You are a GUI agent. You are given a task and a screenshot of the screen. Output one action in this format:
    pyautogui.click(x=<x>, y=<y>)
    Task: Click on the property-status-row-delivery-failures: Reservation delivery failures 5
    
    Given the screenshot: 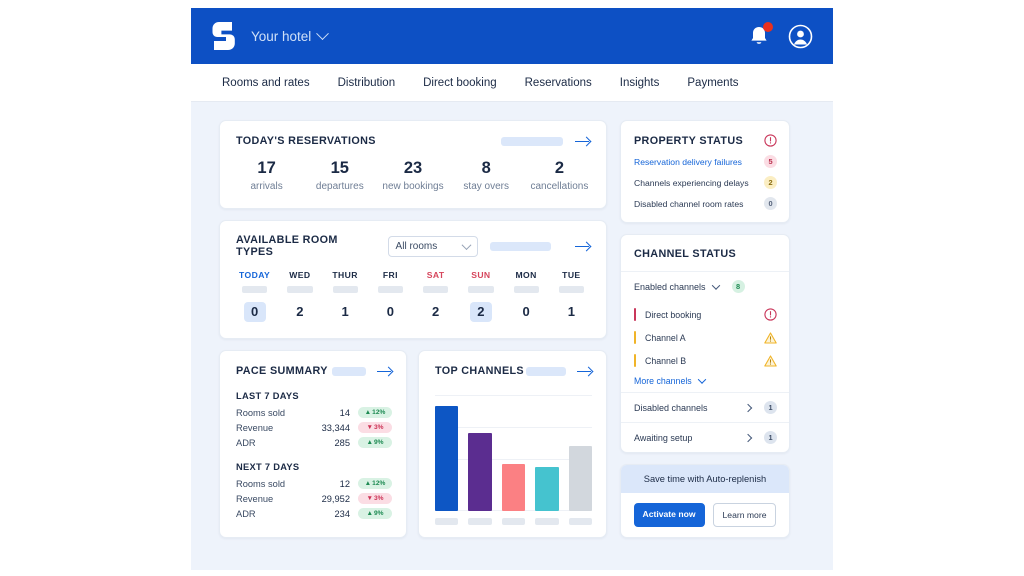 What is the action you would take?
    pyautogui.click(x=705, y=161)
    